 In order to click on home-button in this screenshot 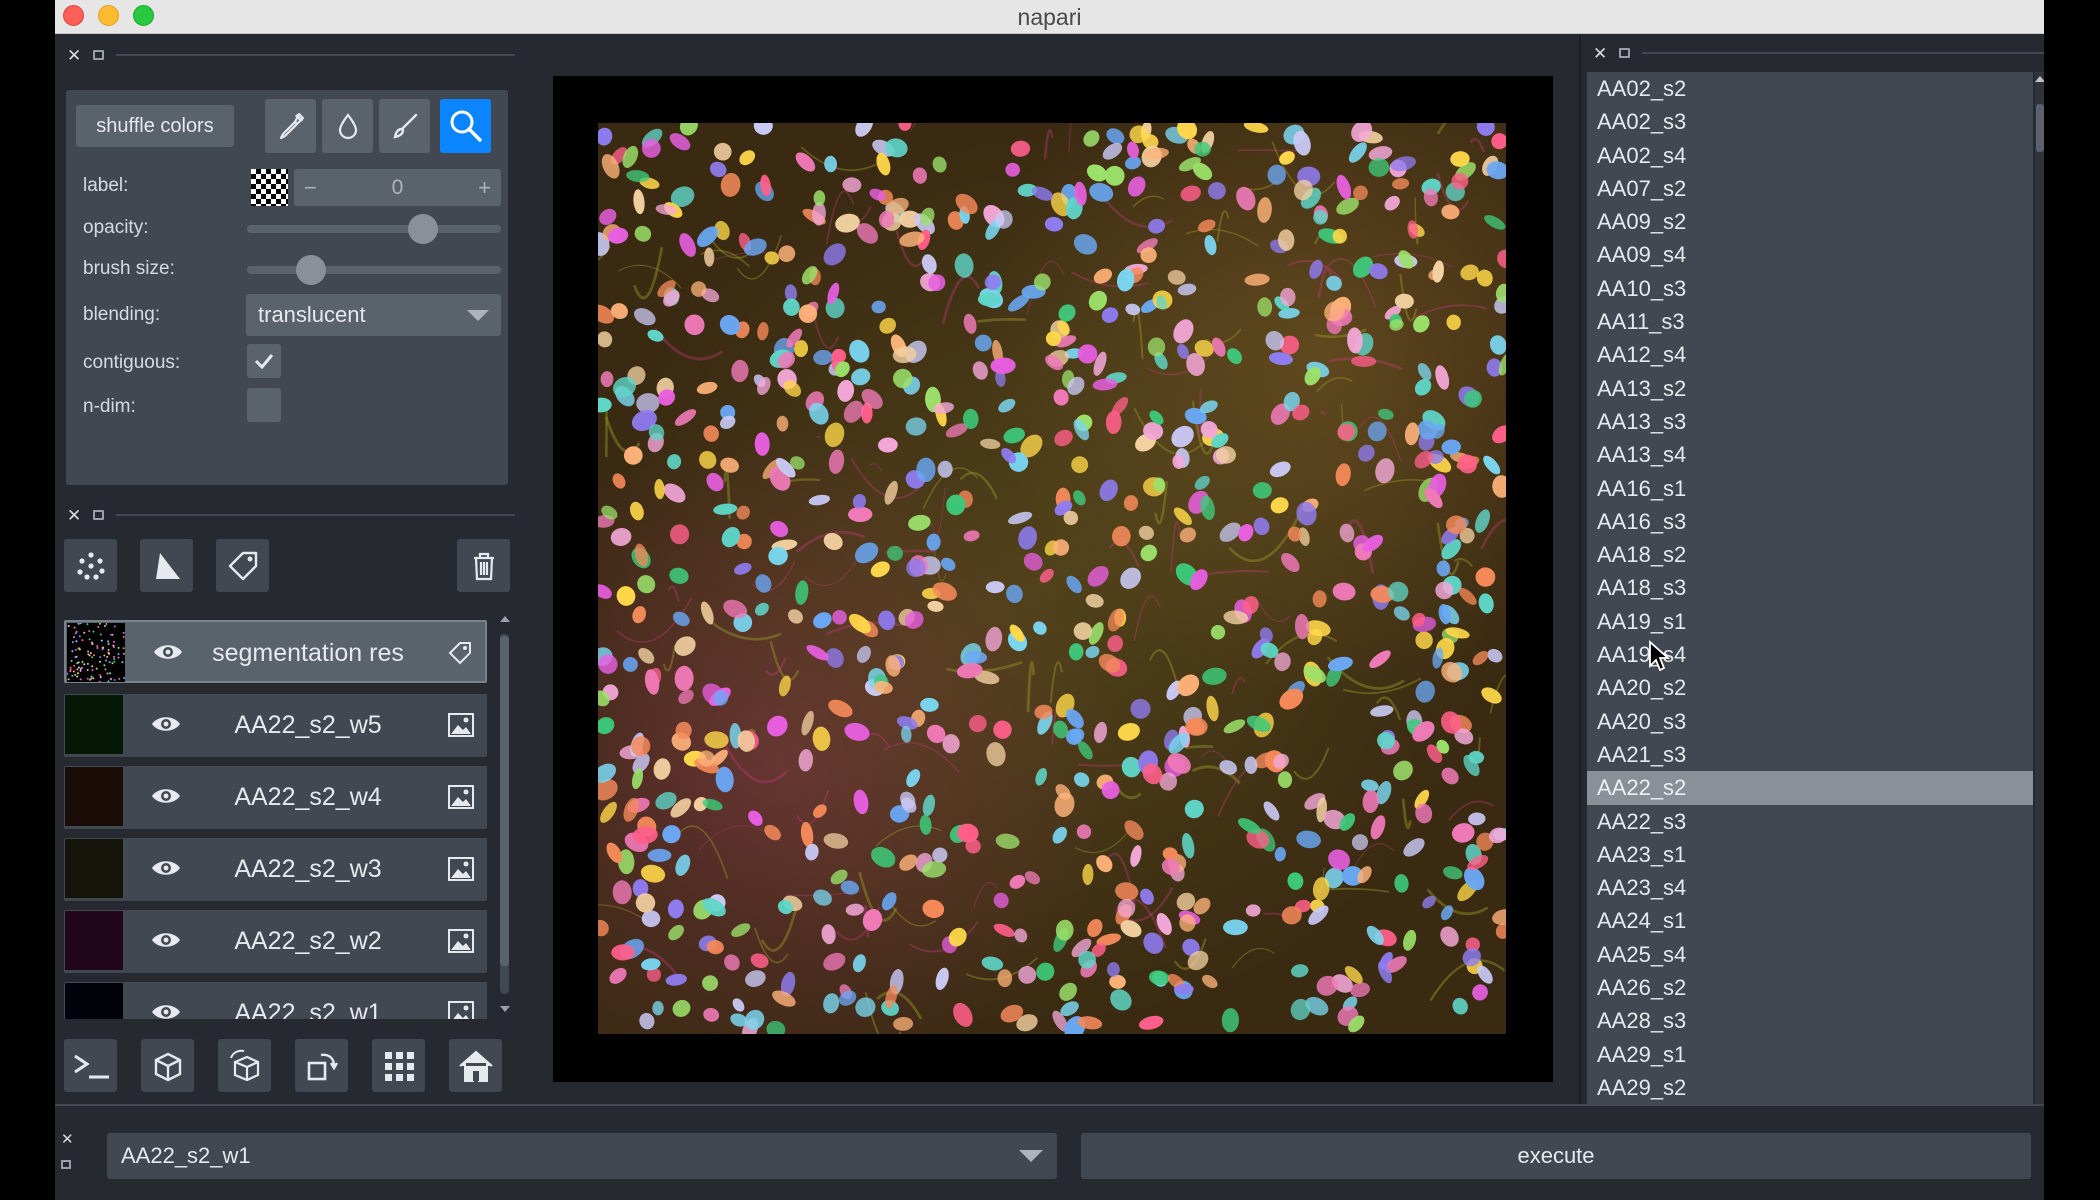, I will do `click(475, 1065)`.